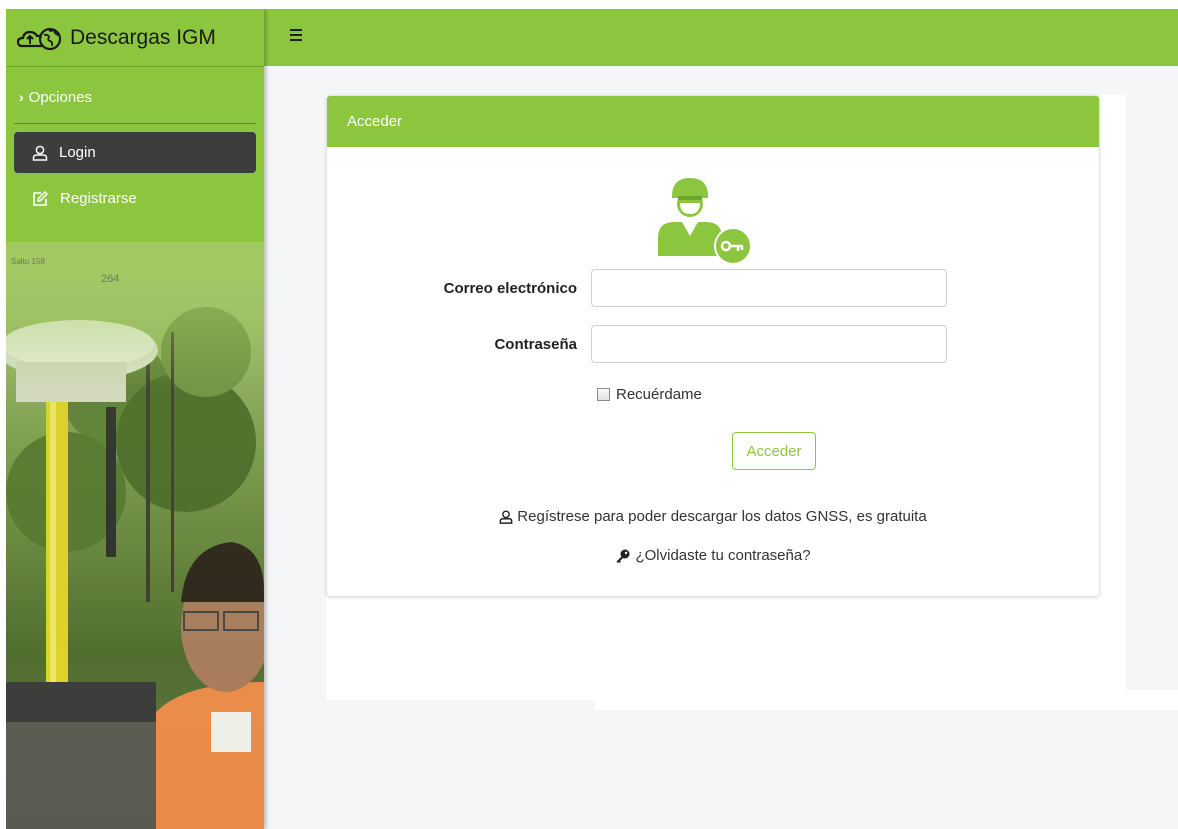 This screenshot has width=1178, height=829. I want to click on content-area-strip, so click(886, 700).